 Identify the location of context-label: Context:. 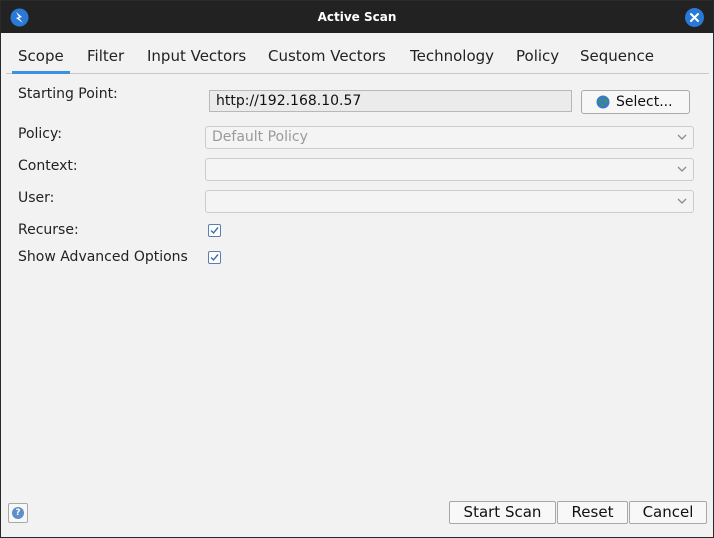
(48, 166).